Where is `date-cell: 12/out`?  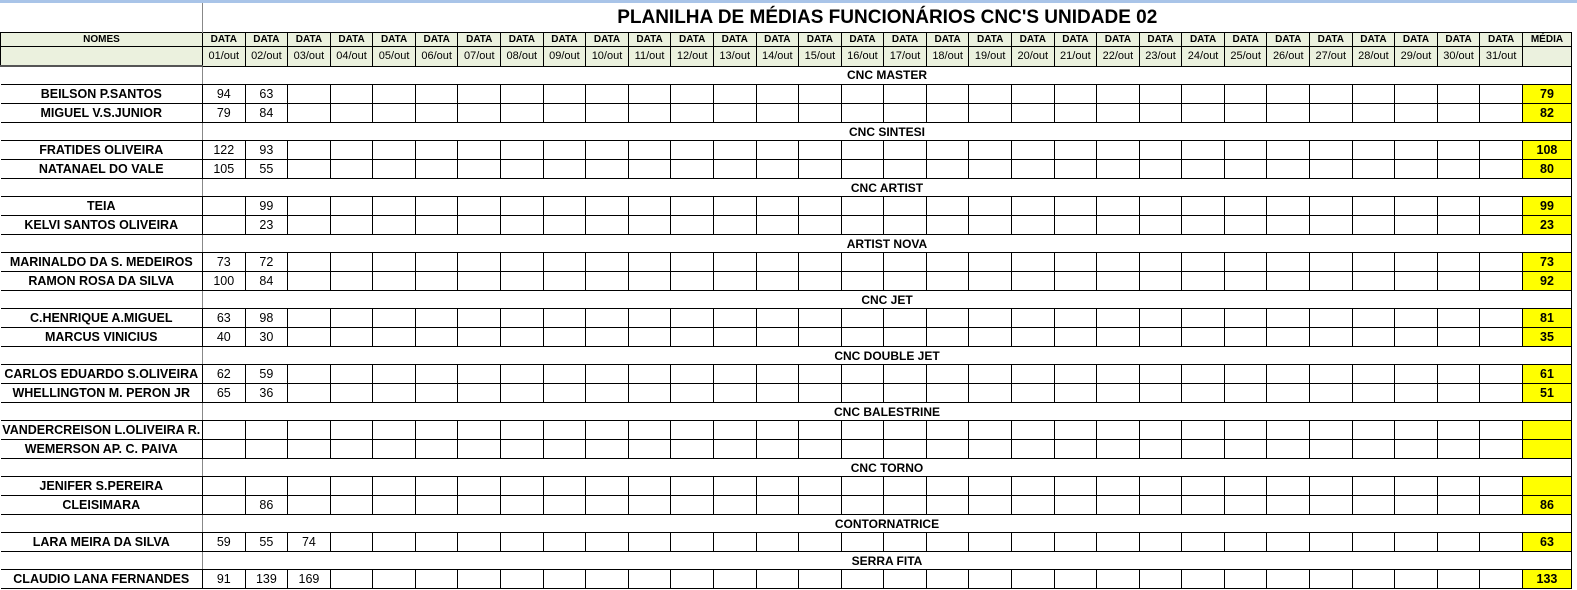 date-cell: 12/out is located at coordinates (692, 56).